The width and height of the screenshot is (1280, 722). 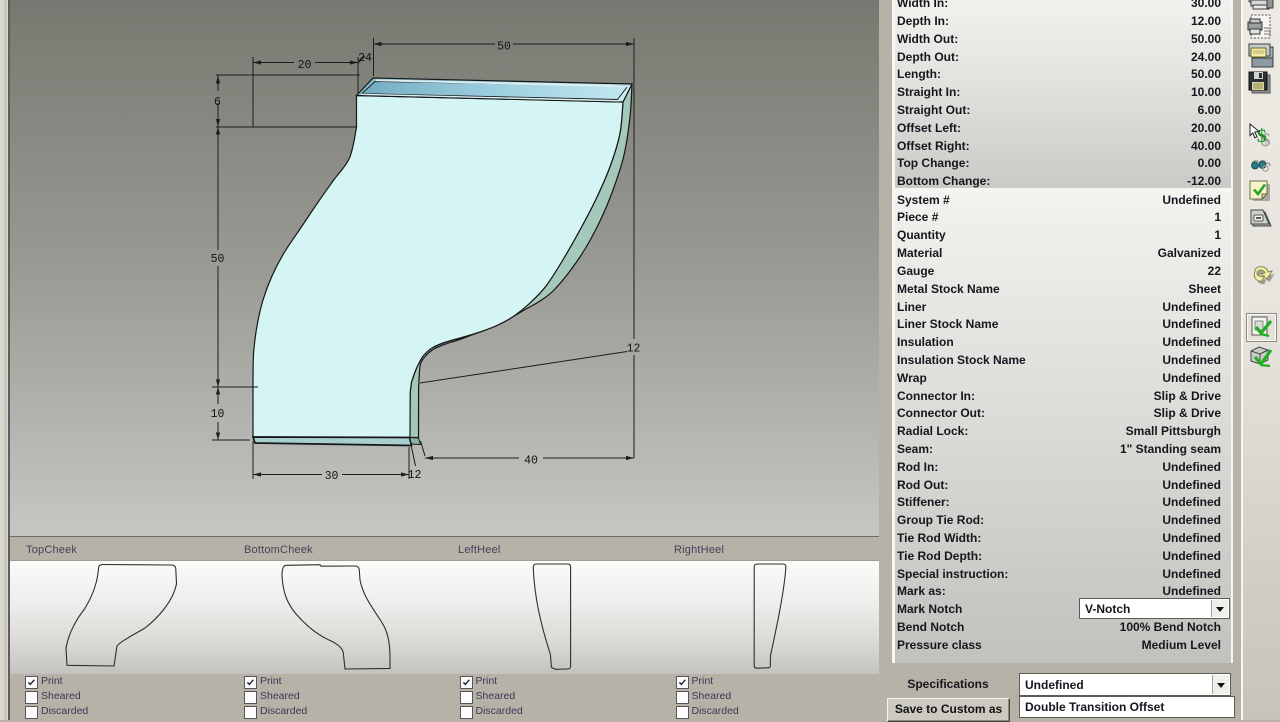 What do you see at coordinates (365, 58) in the screenshot?
I see `svg-text: 24` at bounding box center [365, 58].